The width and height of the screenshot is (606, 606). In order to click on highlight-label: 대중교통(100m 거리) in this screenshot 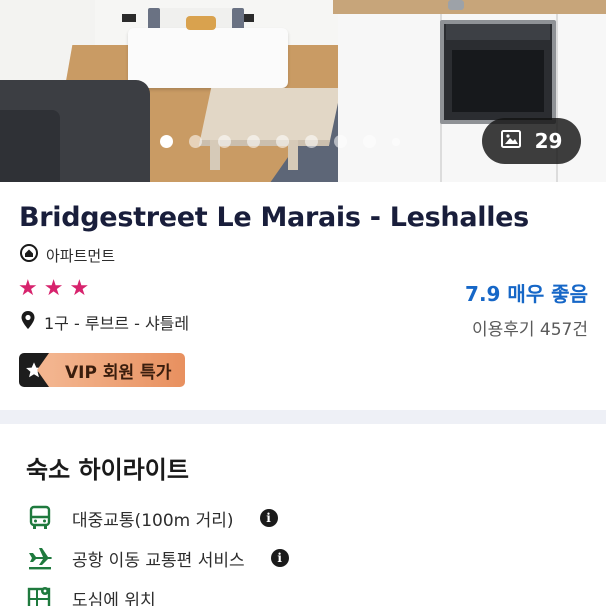, I will do `click(153, 520)`.